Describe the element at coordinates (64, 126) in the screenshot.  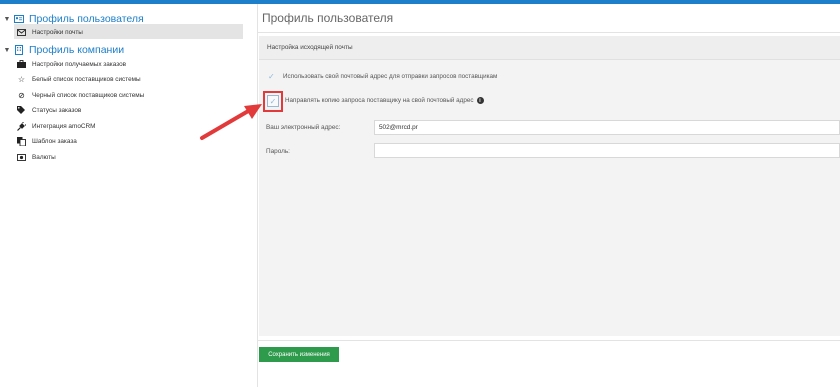
I see `sidebar-item-label: Интеграция amoCRM` at that location.